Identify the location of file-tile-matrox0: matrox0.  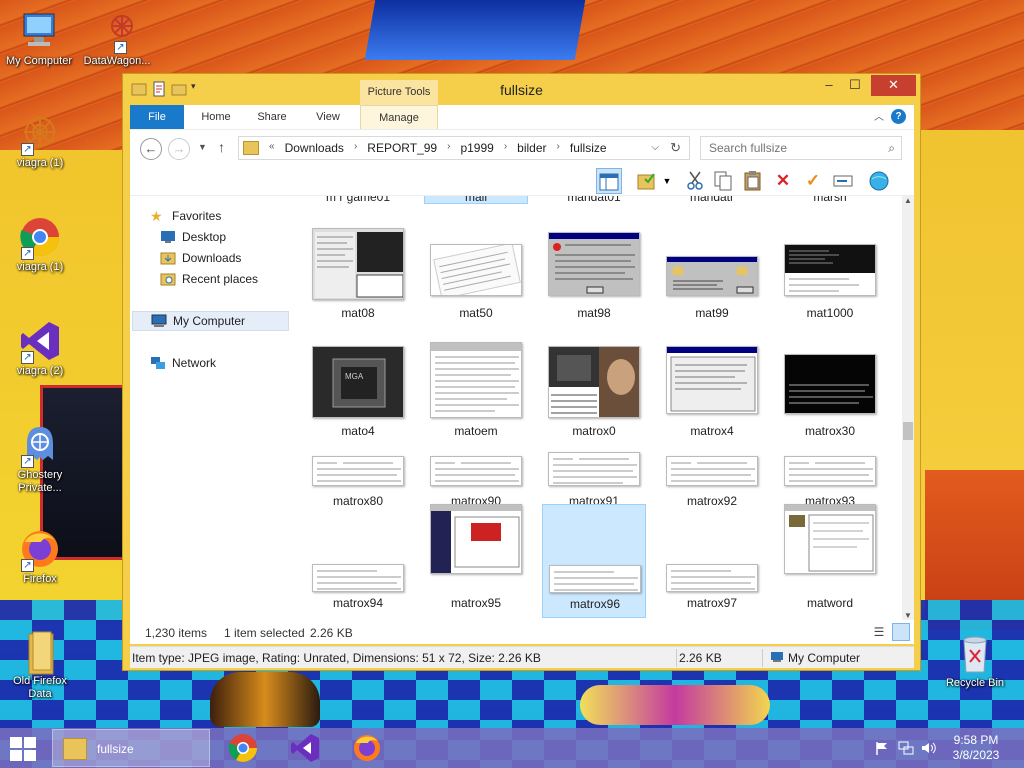
(594, 399).